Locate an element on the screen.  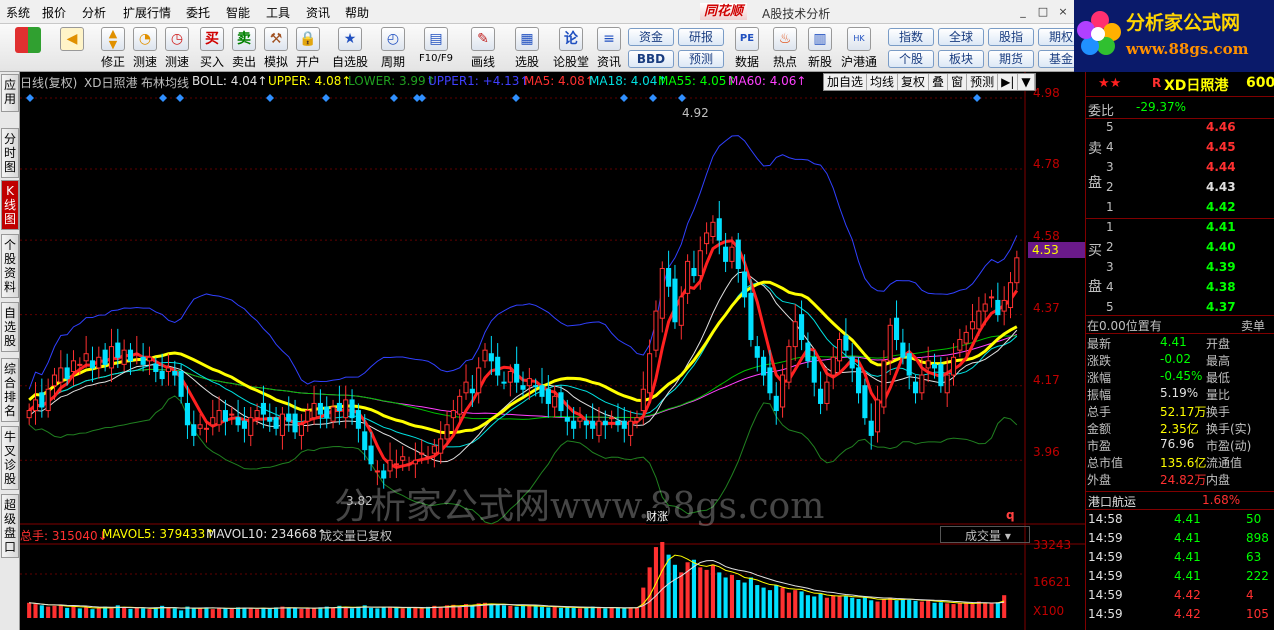
menu-analysis: 分析 is located at coordinates (94, 12).